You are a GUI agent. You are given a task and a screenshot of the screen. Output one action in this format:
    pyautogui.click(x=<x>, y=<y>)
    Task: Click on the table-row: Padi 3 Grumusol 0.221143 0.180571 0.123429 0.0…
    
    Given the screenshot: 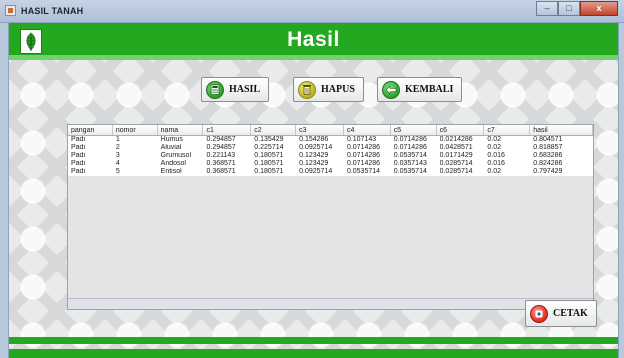 What is the action you would take?
    pyautogui.click(x=330, y=156)
    